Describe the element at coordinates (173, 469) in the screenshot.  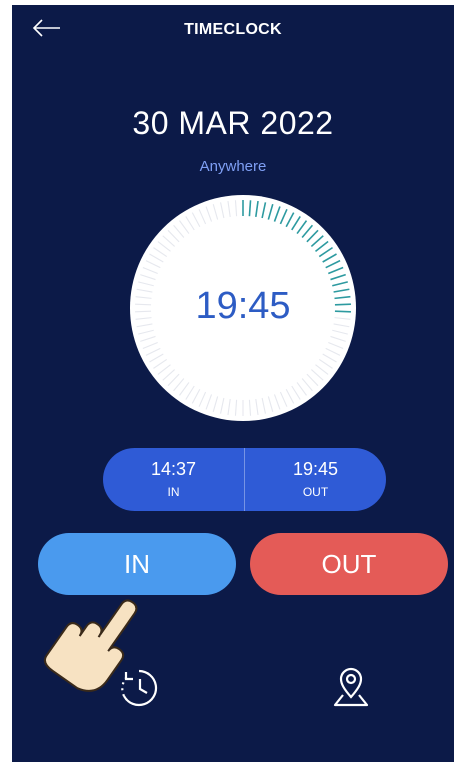
I see `clock-in-time: 14:37` at that location.